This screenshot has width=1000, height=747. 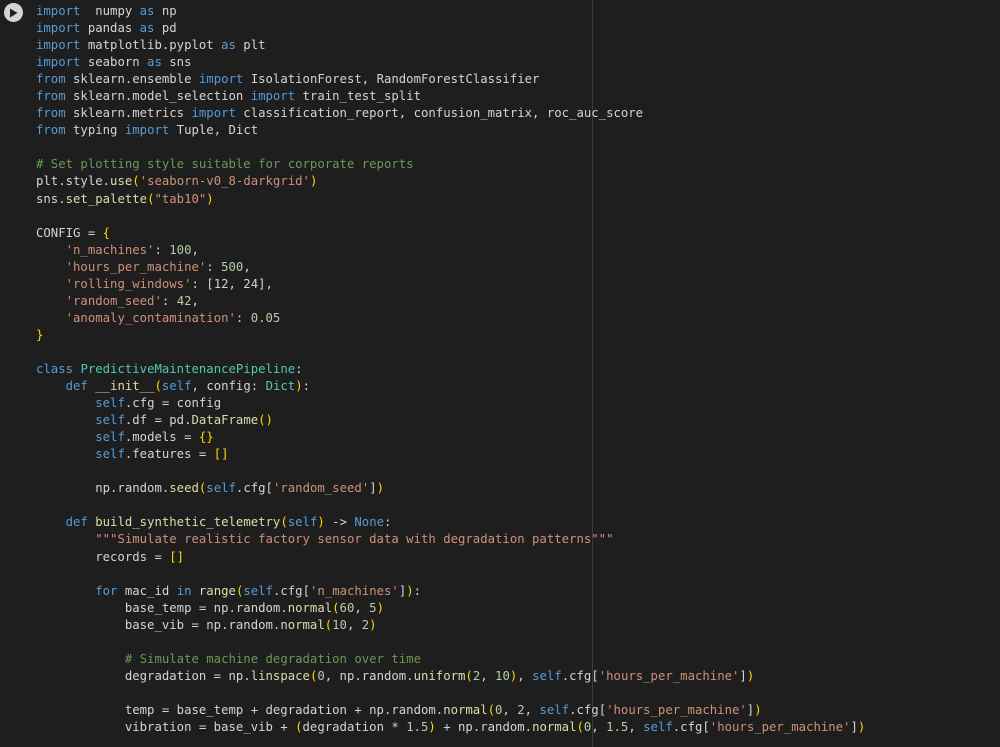 What do you see at coordinates (176, 62) in the screenshot?
I see `code-token-code-text: sns` at bounding box center [176, 62].